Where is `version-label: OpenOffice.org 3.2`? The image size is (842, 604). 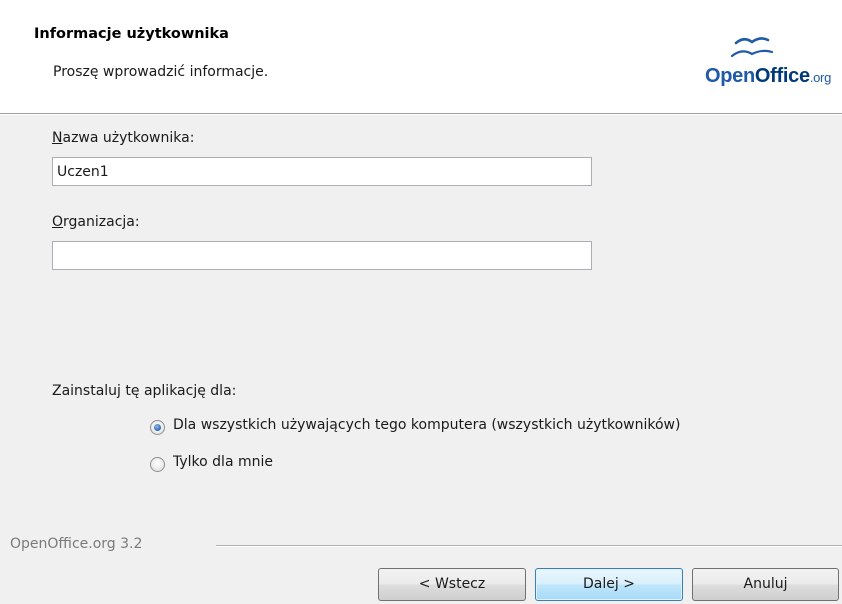 version-label: OpenOffice.org 3.2 is located at coordinates (76, 544).